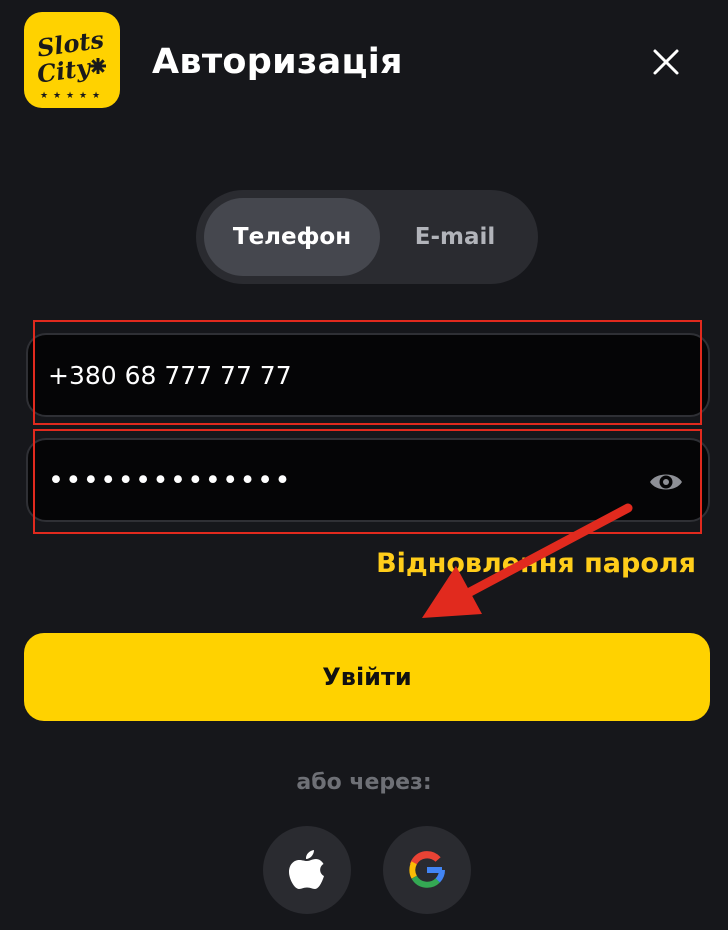  Describe the element at coordinates (536, 564) in the screenshot. I see `recover-password-link: Відновлення пароля` at that location.